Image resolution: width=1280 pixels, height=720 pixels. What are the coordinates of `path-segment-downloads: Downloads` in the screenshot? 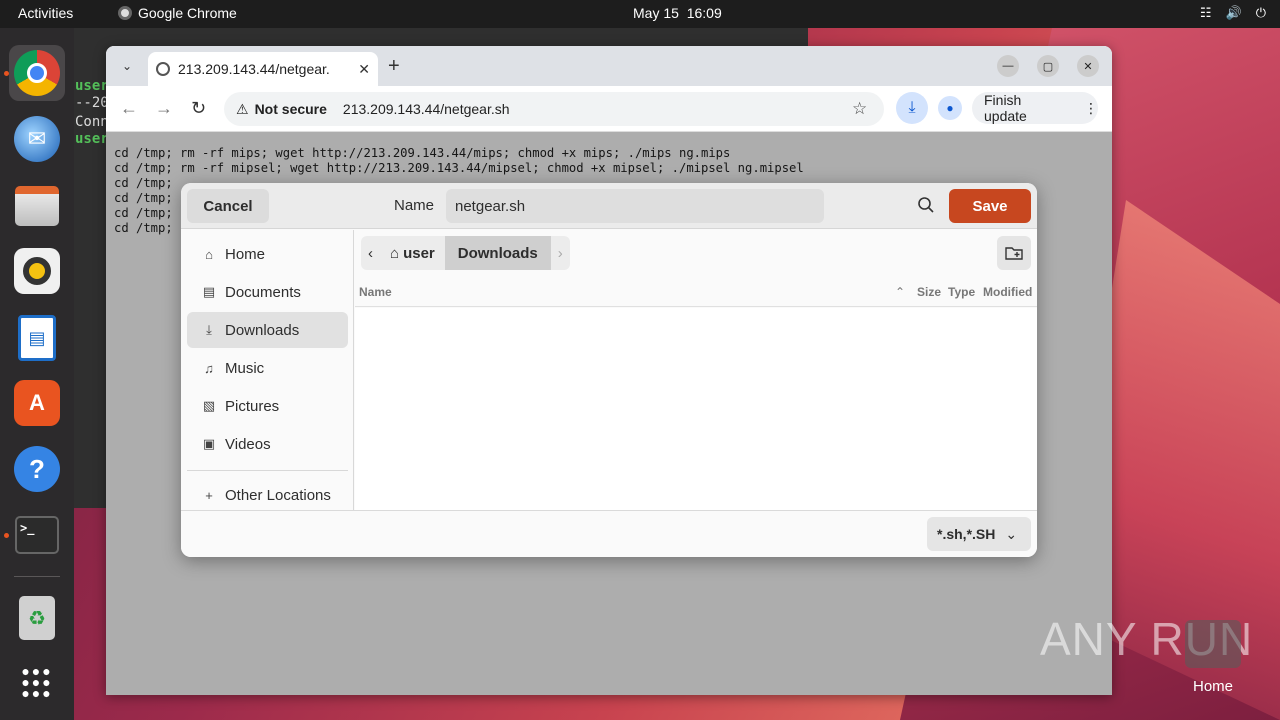 It's located at (497, 253).